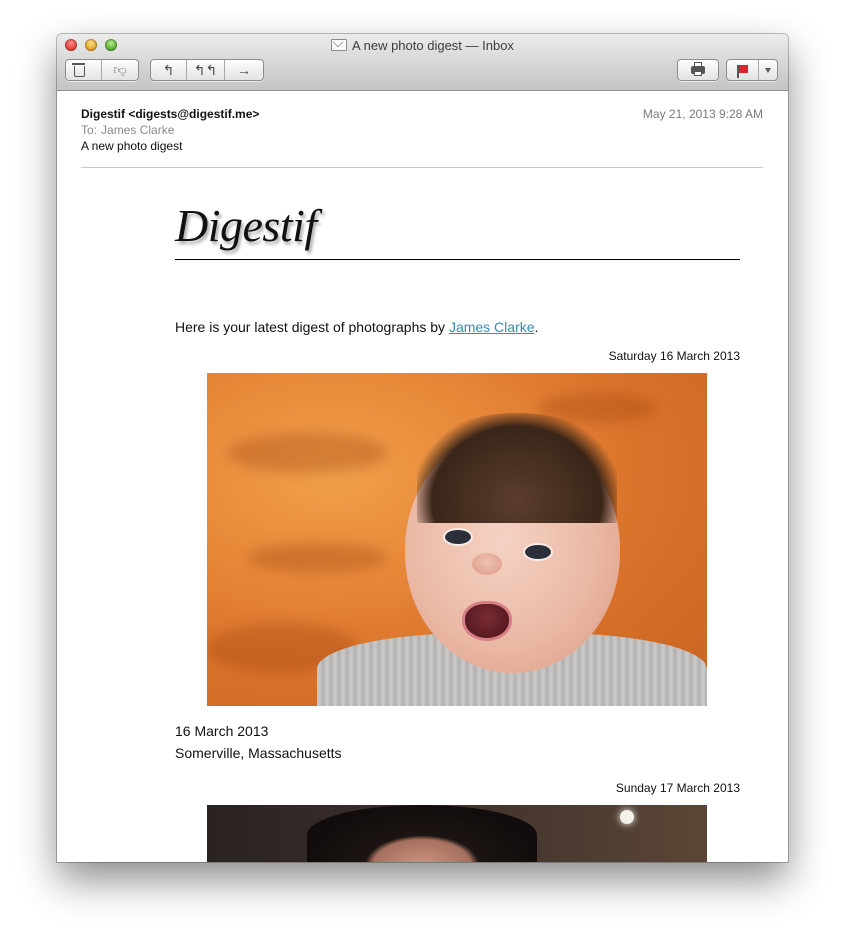 This screenshot has width=845, height=942. What do you see at coordinates (137, 130) in the screenshot?
I see `recipient-name: James Clarke` at bounding box center [137, 130].